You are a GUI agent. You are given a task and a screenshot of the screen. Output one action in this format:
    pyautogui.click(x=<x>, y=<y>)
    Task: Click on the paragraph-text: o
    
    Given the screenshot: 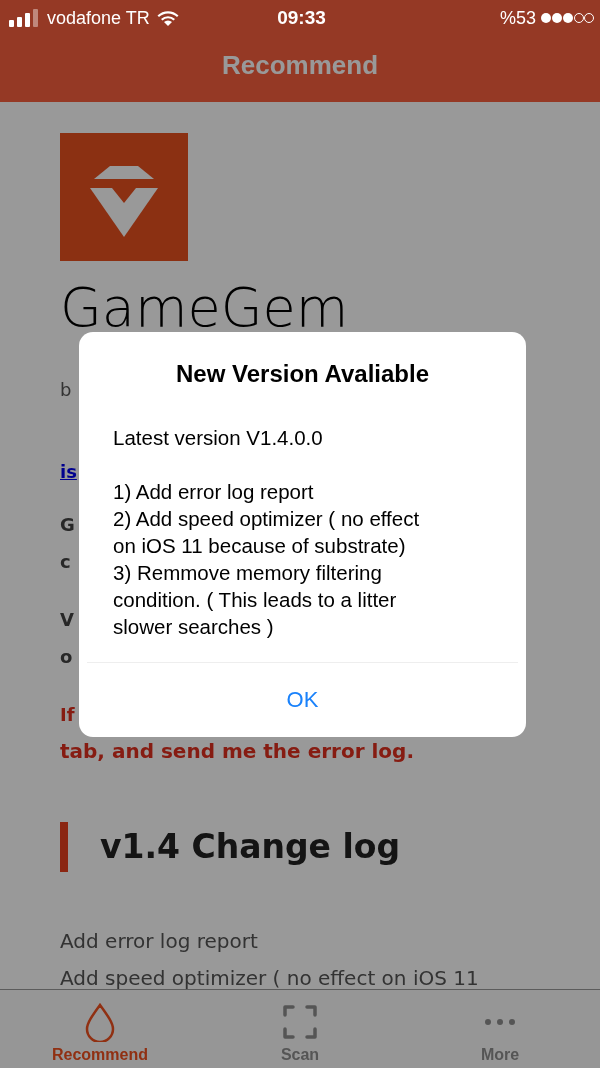 What is the action you would take?
    pyautogui.click(x=66, y=657)
    